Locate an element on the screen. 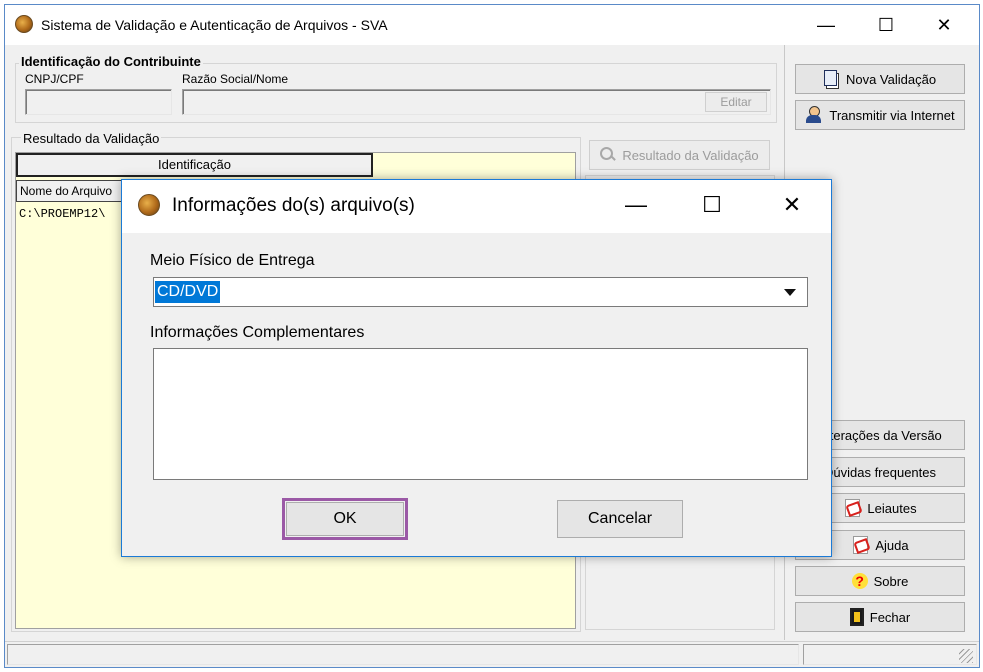  document-icon is located at coordinates (831, 79).